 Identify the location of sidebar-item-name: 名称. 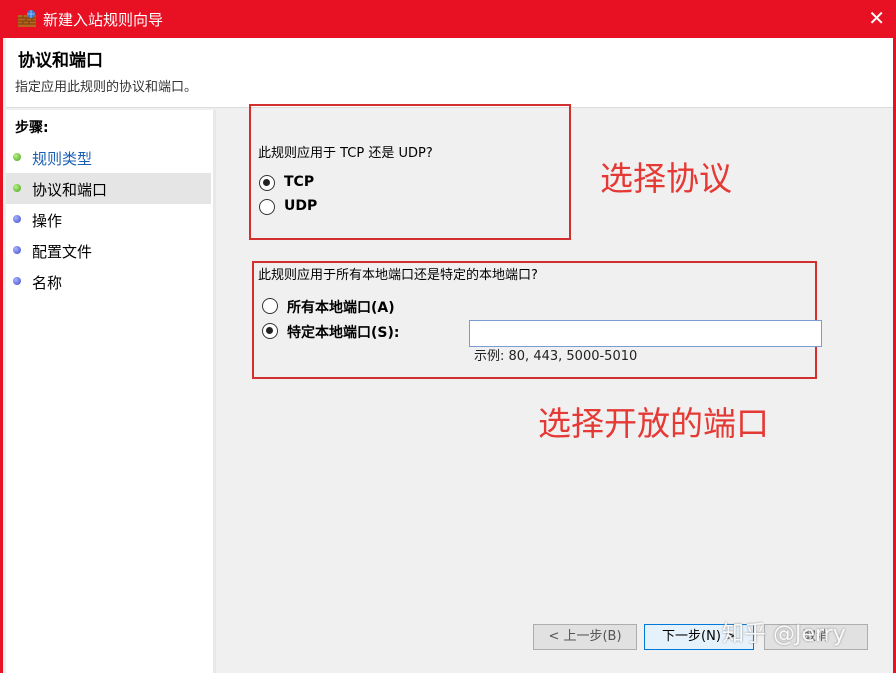
(108, 281).